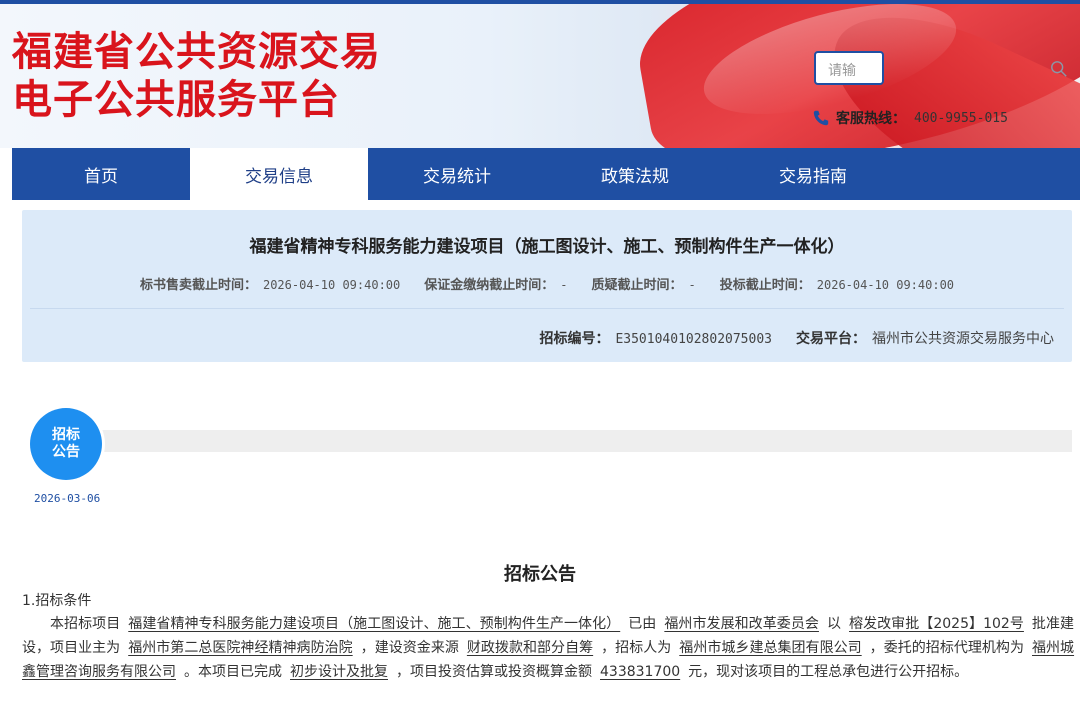 The height and width of the screenshot is (714, 1080). Describe the element at coordinates (643, 285) in the screenshot. I see `deadline-question: 质疑截止时间： -` at that location.